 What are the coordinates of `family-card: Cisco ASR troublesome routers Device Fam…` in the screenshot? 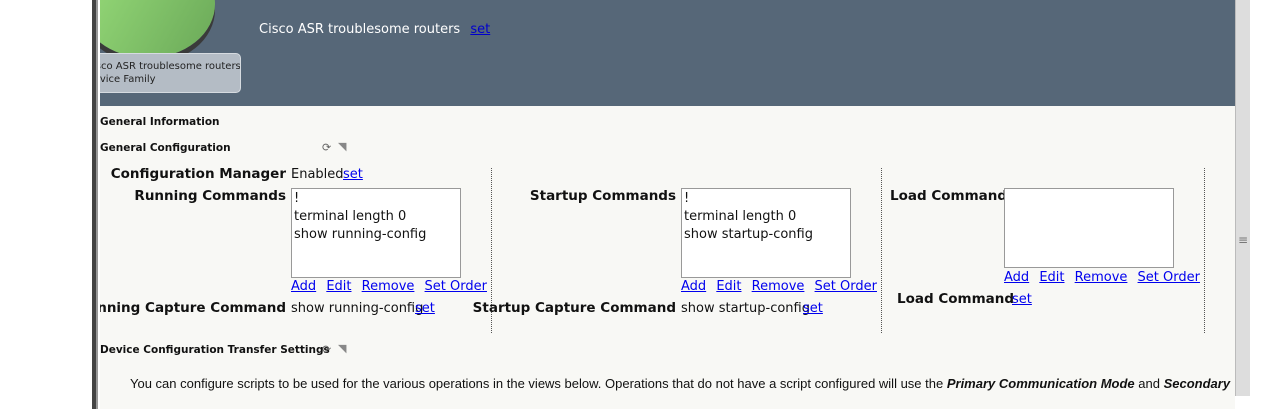 It's located at (170, 73).